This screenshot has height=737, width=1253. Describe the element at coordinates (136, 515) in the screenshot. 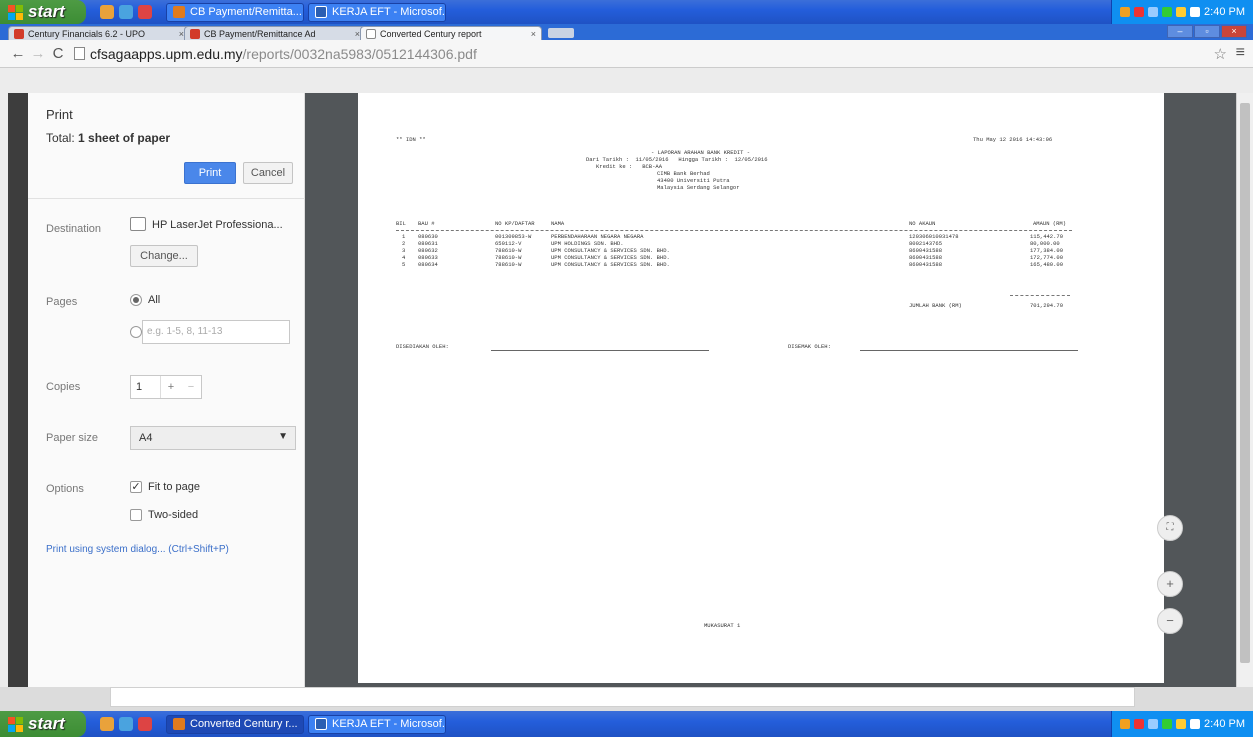

I see `two-sided-checkbox` at that location.